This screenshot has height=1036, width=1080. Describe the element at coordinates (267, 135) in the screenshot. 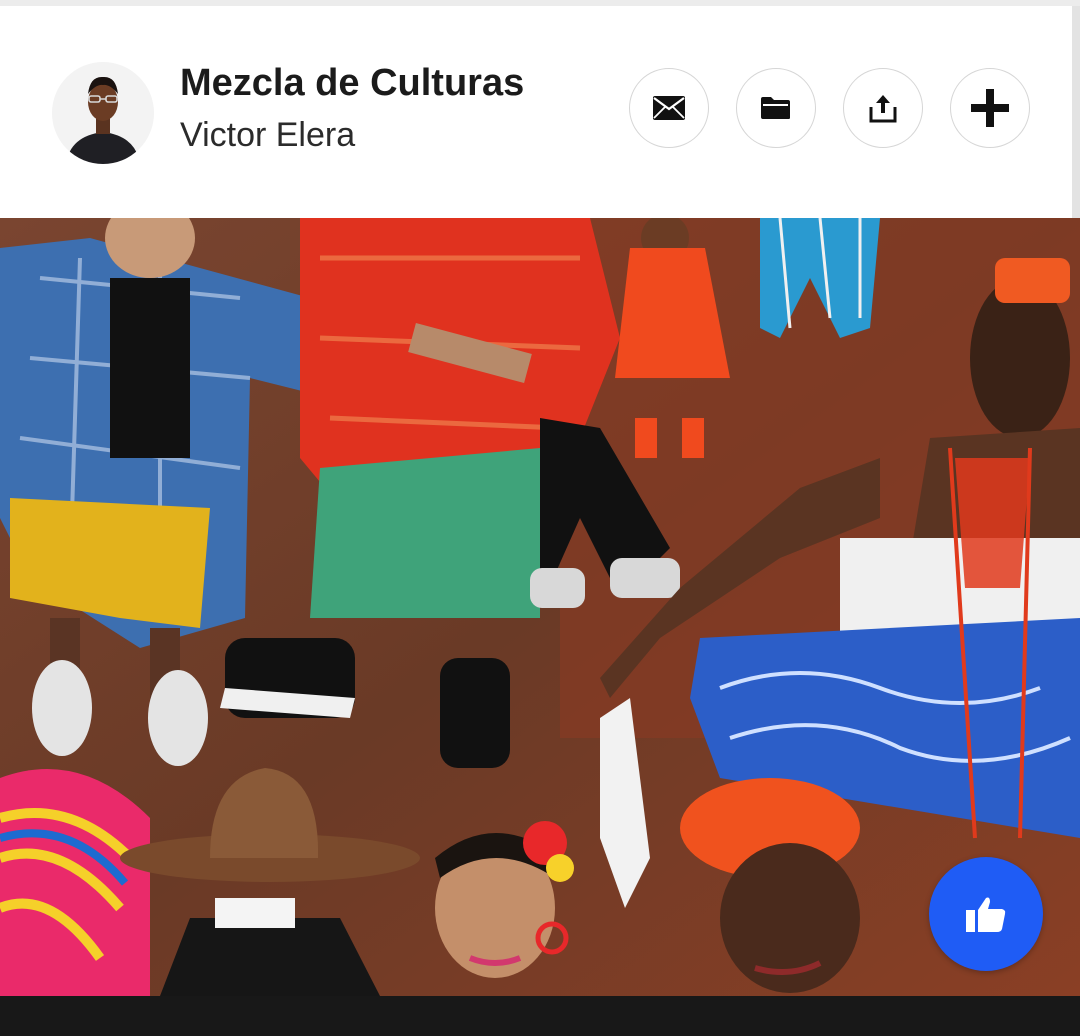

I see `author-name: Victor Elera` at that location.